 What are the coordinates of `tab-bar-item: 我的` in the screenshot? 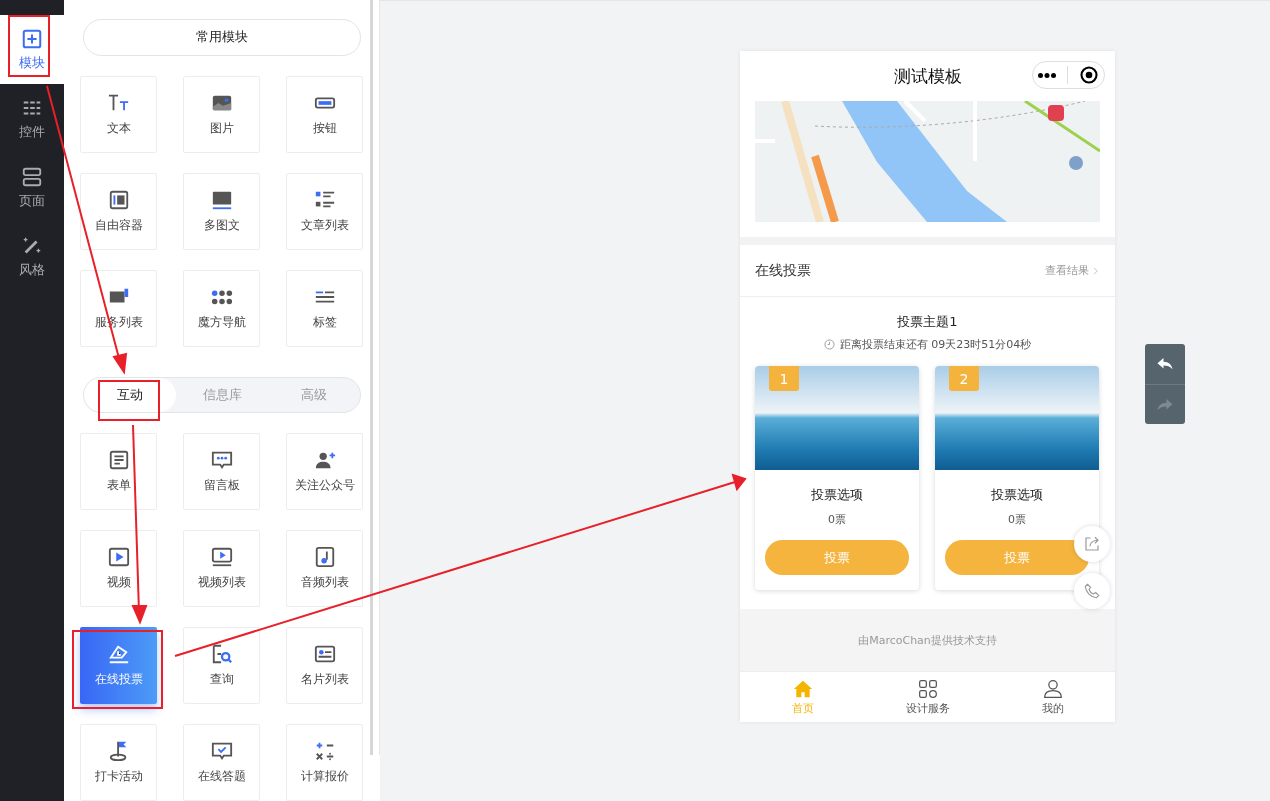 It's located at (1052, 697).